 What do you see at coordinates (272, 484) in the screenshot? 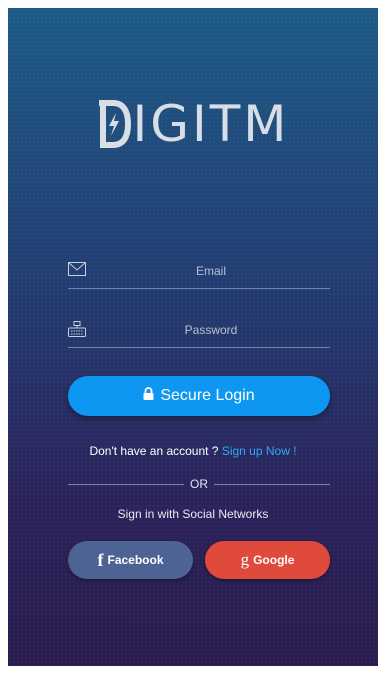
I see `divider-line-right` at bounding box center [272, 484].